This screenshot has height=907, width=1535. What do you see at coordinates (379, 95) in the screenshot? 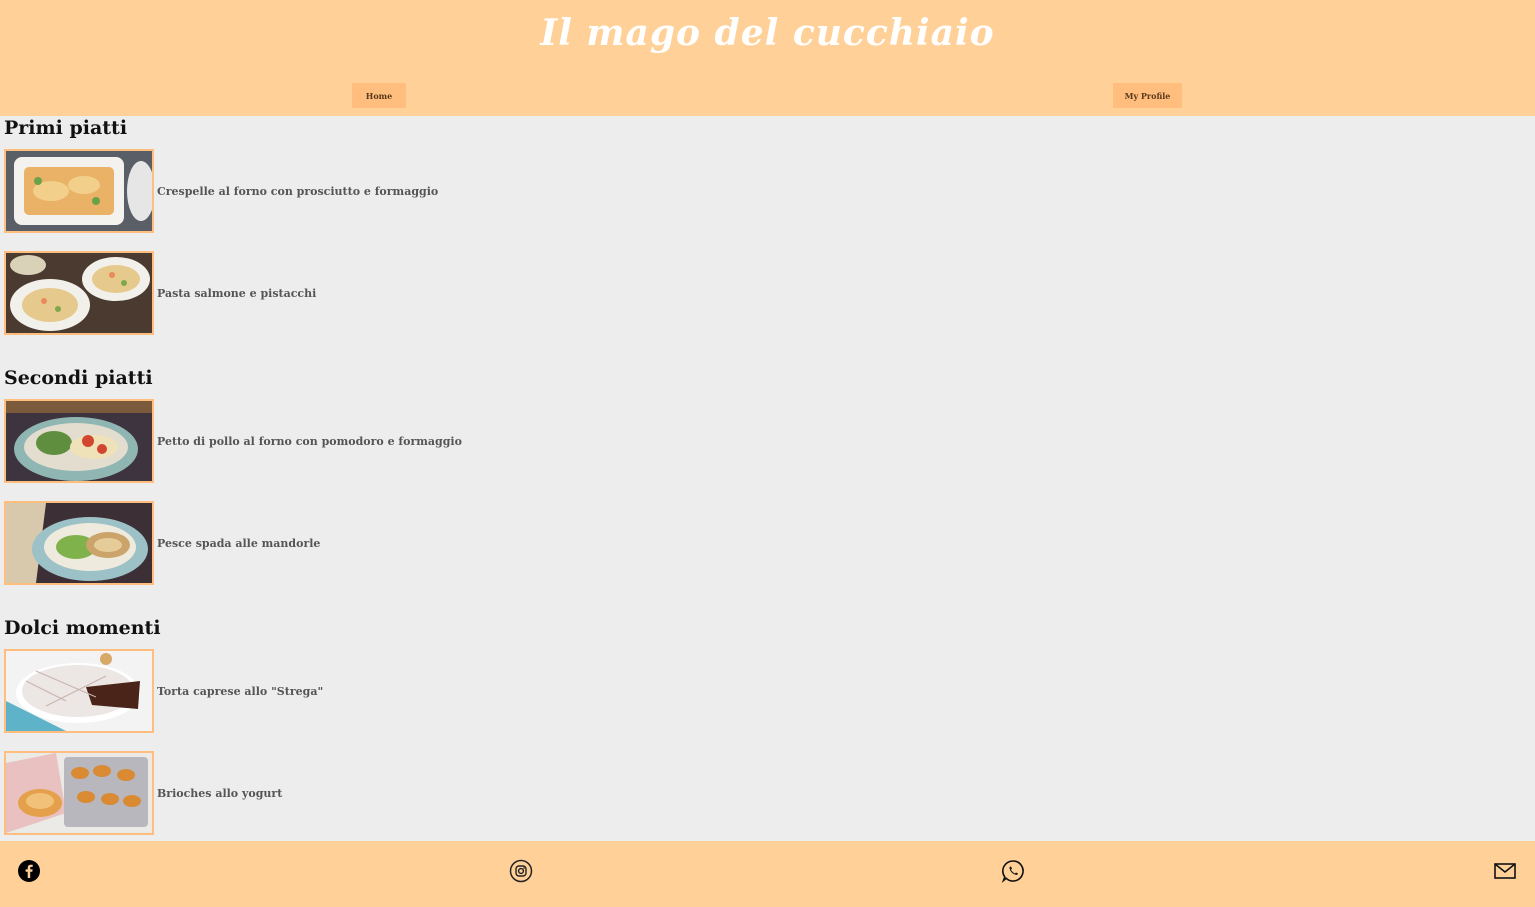
I see `nav-home-button: Home` at bounding box center [379, 95].